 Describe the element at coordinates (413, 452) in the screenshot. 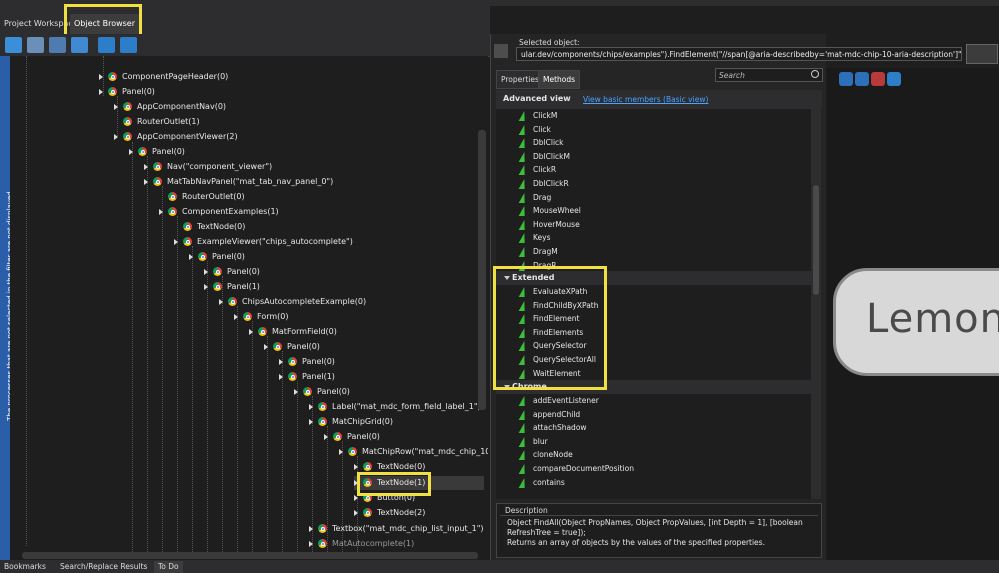

I see `tree-node: MatChipRow("mat_mdc_chip_10` at that location.